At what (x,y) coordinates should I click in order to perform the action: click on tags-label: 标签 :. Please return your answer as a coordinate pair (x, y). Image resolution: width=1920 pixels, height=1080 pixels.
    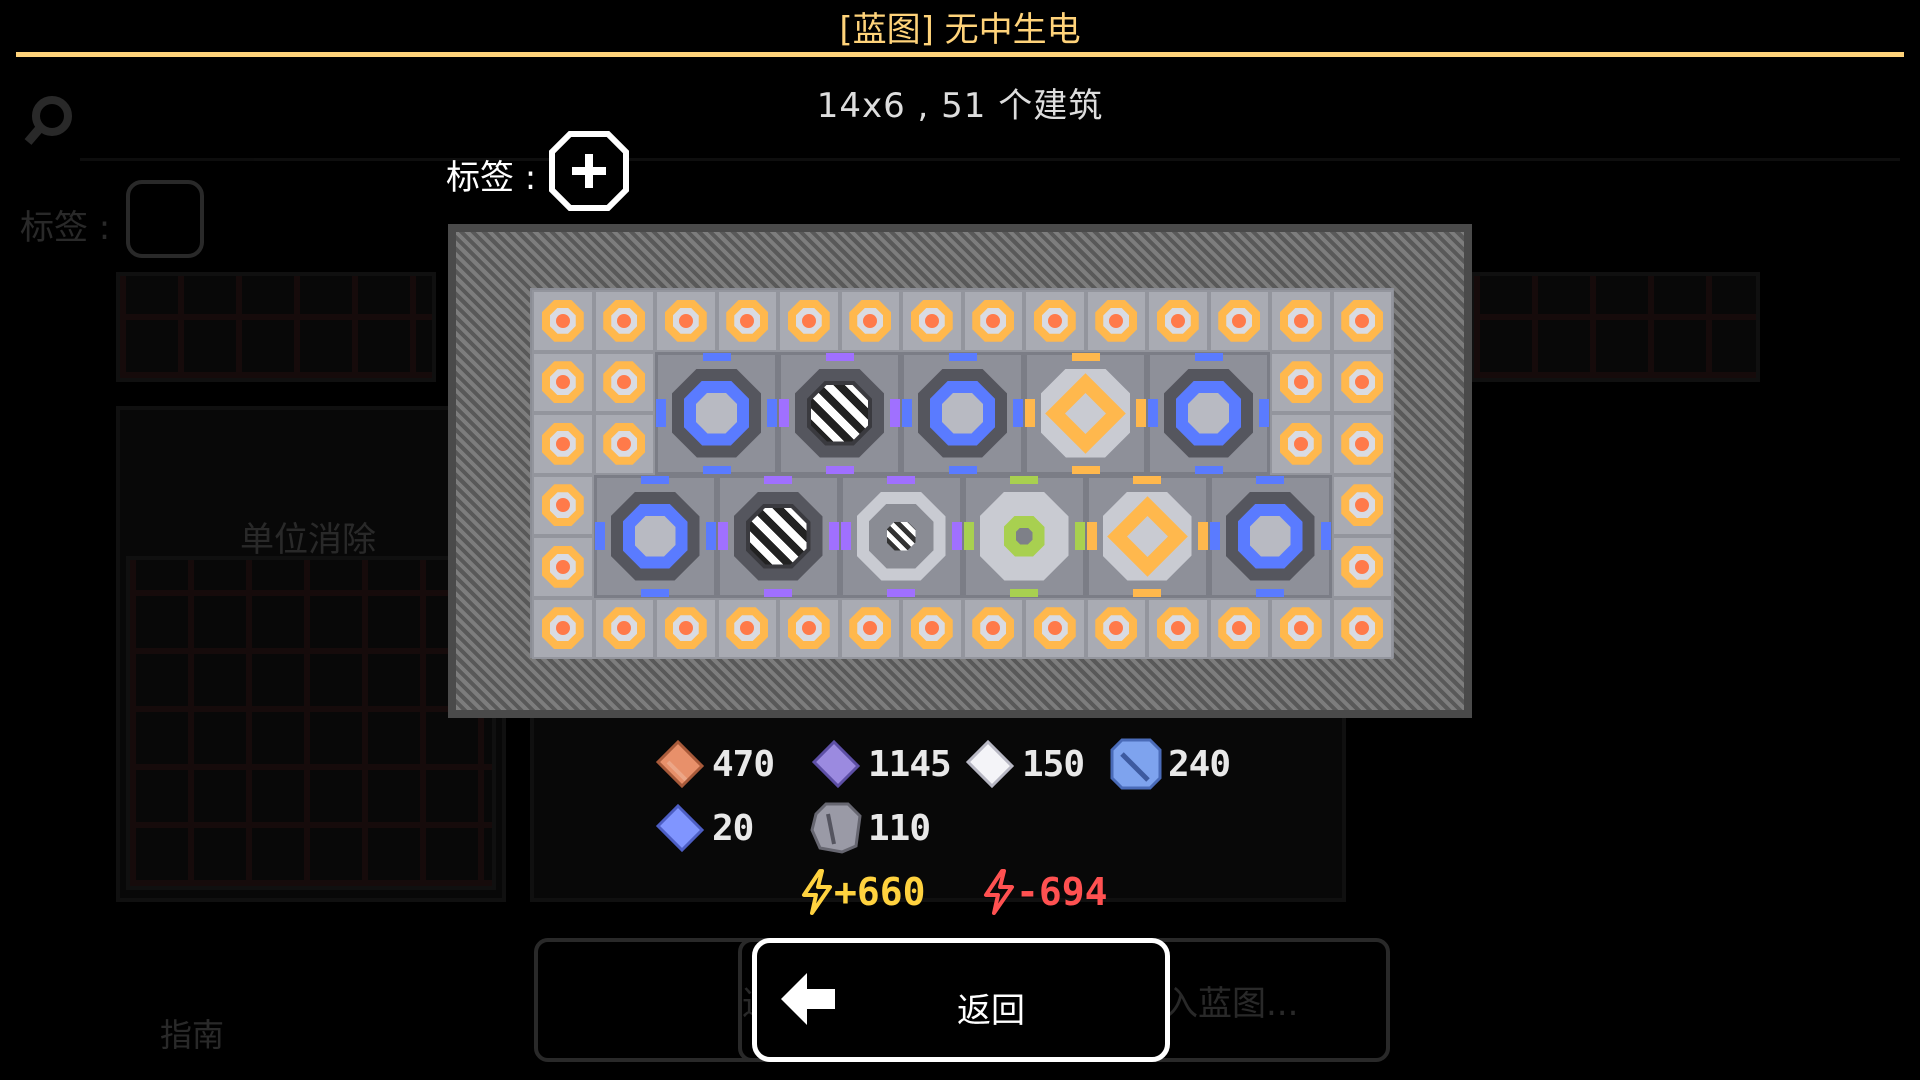
    Looking at the image, I should click on (491, 178).